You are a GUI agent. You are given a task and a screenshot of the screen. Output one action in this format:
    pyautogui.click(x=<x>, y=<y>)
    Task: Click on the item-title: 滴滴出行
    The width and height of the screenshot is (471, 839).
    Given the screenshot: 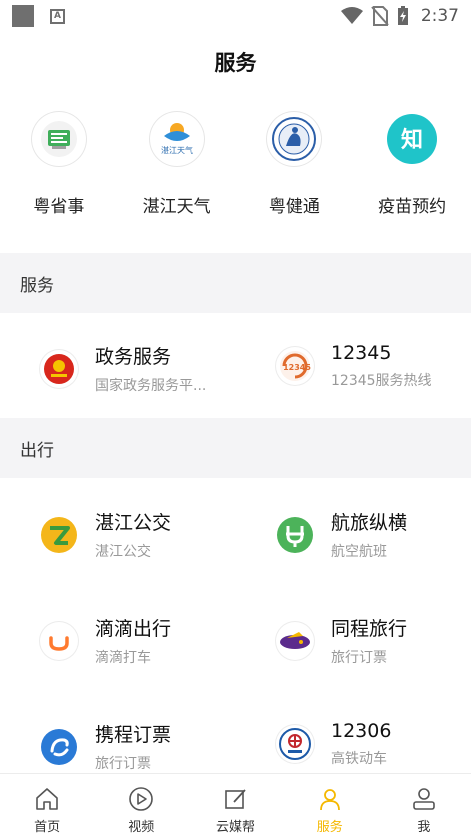 What is the action you would take?
    pyautogui.click(x=133, y=629)
    